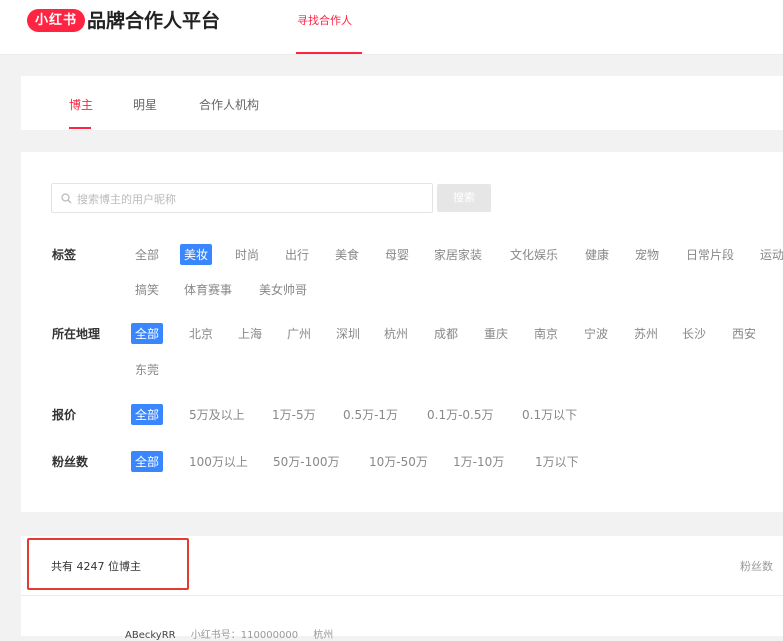 The height and width of the screenshot is (641, 783). What do you see at coordinates (196, 254) in the screenshot?
I see `tag-option-selected: 美妆` at bounding box center [196, 254].